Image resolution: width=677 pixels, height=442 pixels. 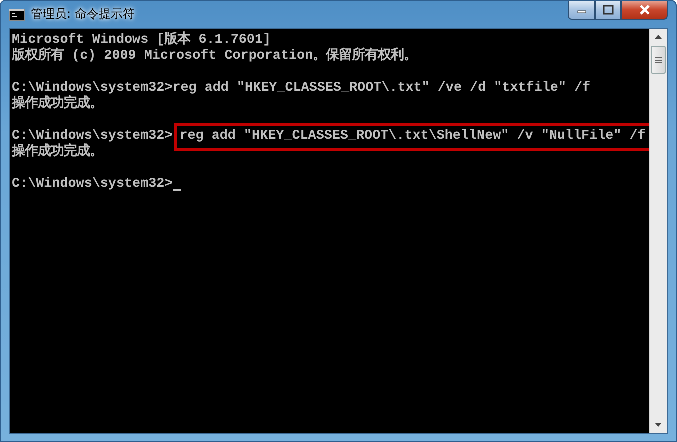 I want to click on scroll-thumb, so click(x=658, y=60).